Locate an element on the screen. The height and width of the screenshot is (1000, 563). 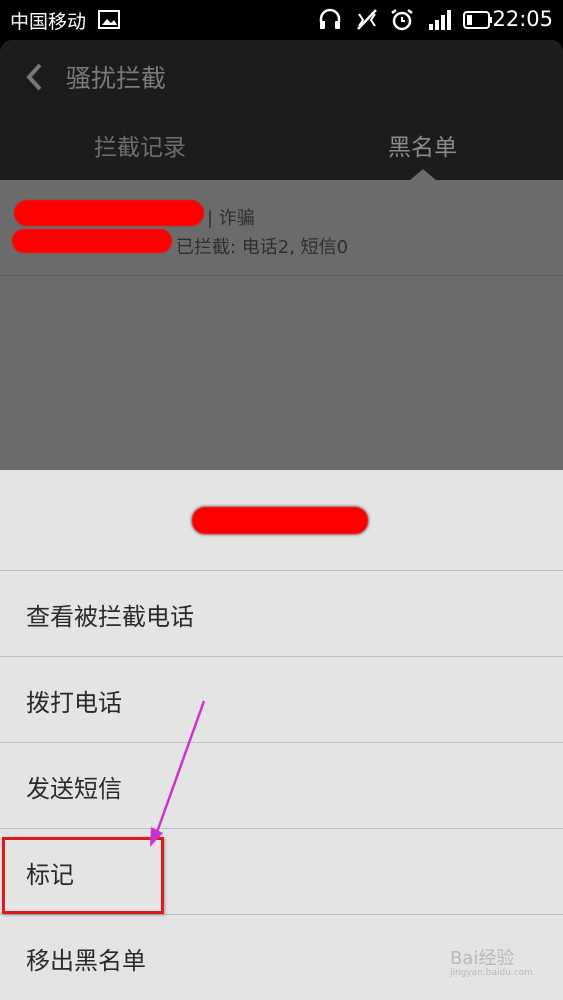
menu-item-send-sms: 发送短信 is located at coordinates (281, 785).